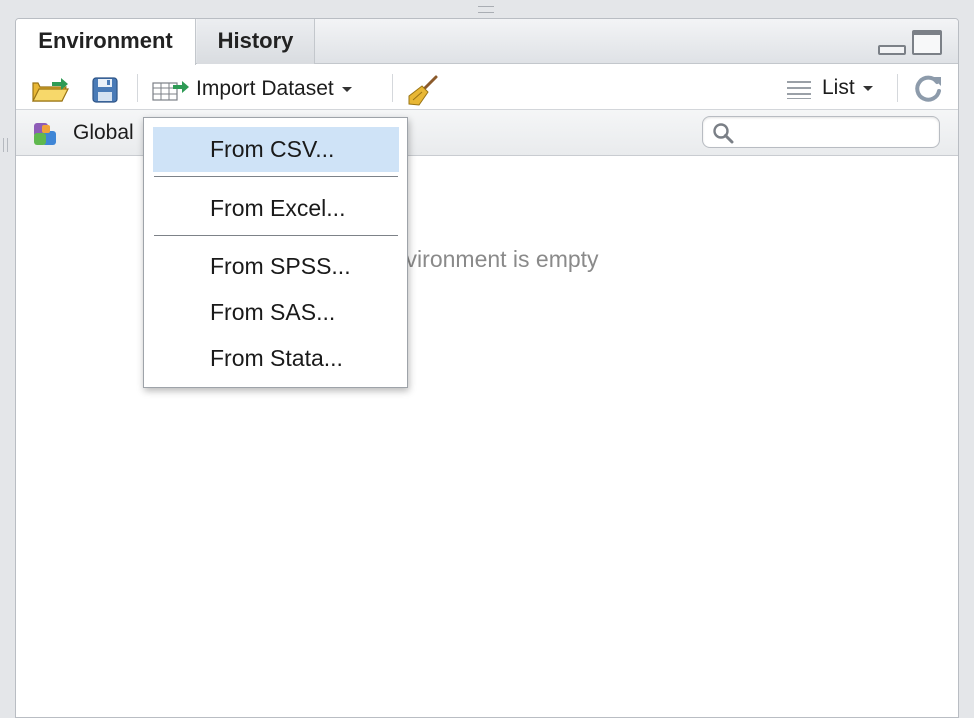 This screenshot has height=718, width=974. What do you see at coordinates (5, 145) in the screenshot?
I see `left-splitter-grip` at bounding box center [5, 145].